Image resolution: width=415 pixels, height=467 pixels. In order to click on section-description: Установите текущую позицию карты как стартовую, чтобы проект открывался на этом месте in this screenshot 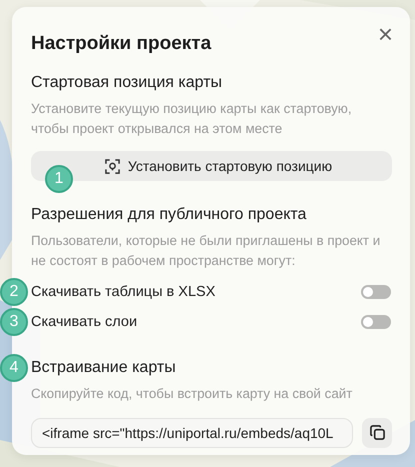, I will do `click(192, 119)`.